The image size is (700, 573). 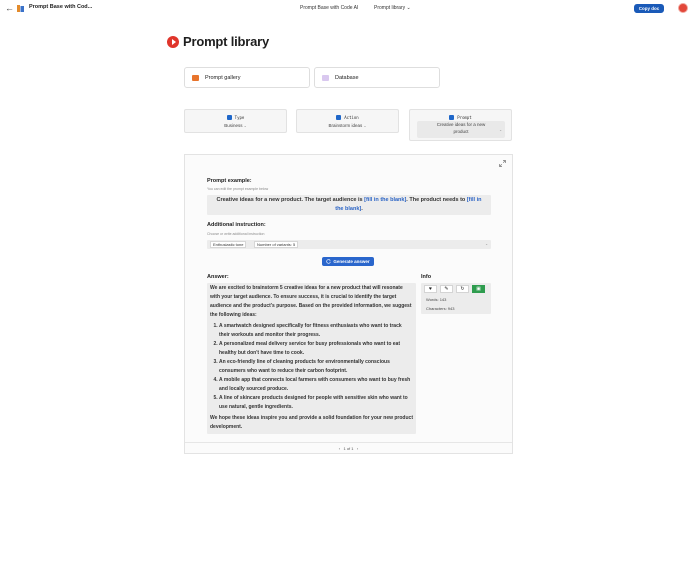 I want to click on info-label: Info, so click(x=426, y=277).